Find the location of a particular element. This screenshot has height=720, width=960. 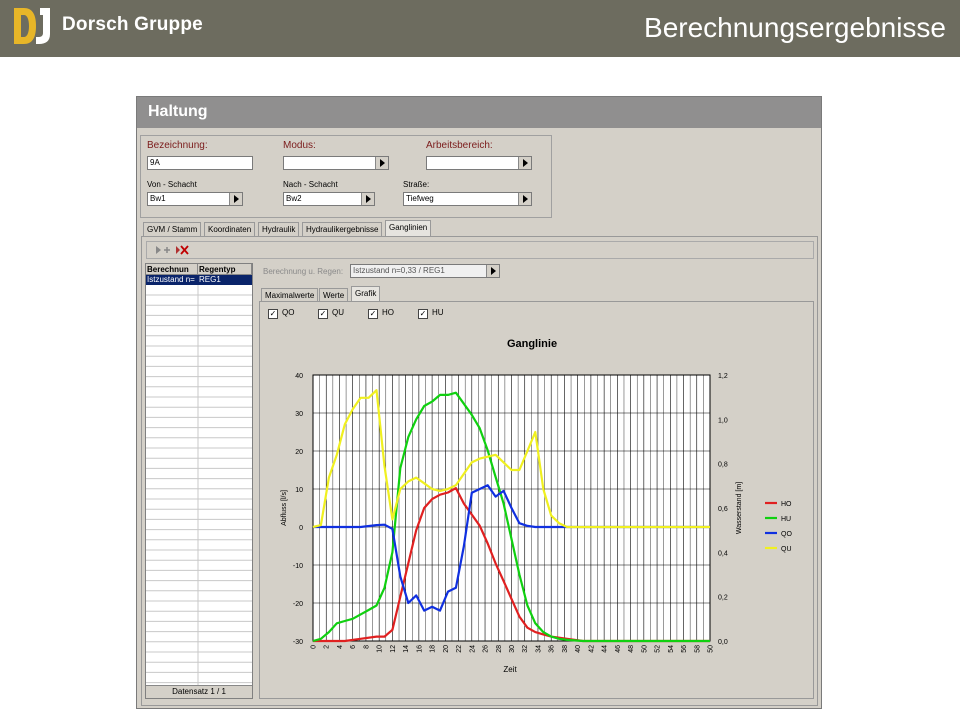

x-tick-label: 10 is located at coordinates (380, 649).